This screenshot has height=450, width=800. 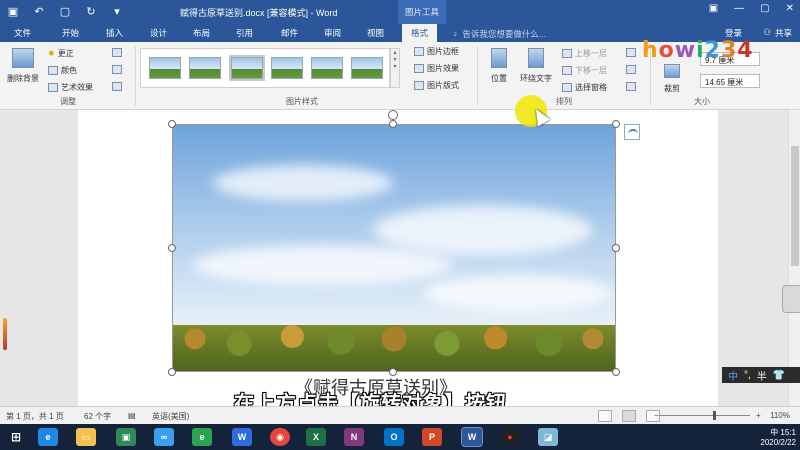 I want to click on tray-ime: 中, so click(x=774, y=432).